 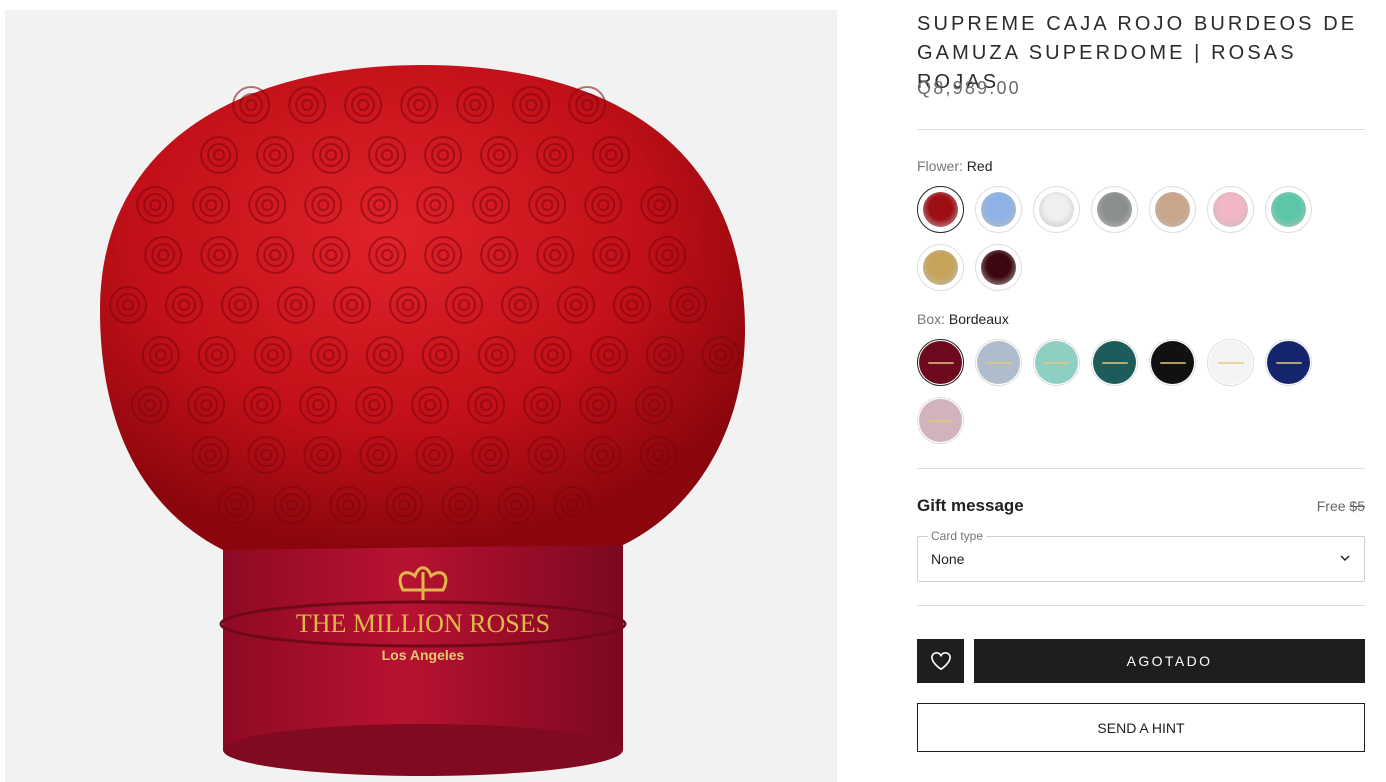 I want to click on box-option-label: Box: Bordeaux, so click(x=963, y=319).